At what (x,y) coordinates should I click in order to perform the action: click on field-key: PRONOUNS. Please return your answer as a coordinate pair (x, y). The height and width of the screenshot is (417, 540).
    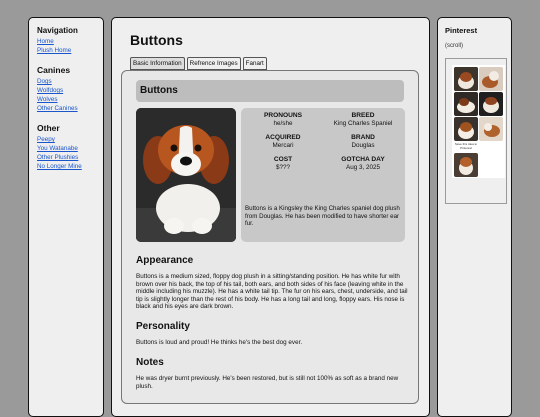
    Looking at the image, I should click on (283, 115).